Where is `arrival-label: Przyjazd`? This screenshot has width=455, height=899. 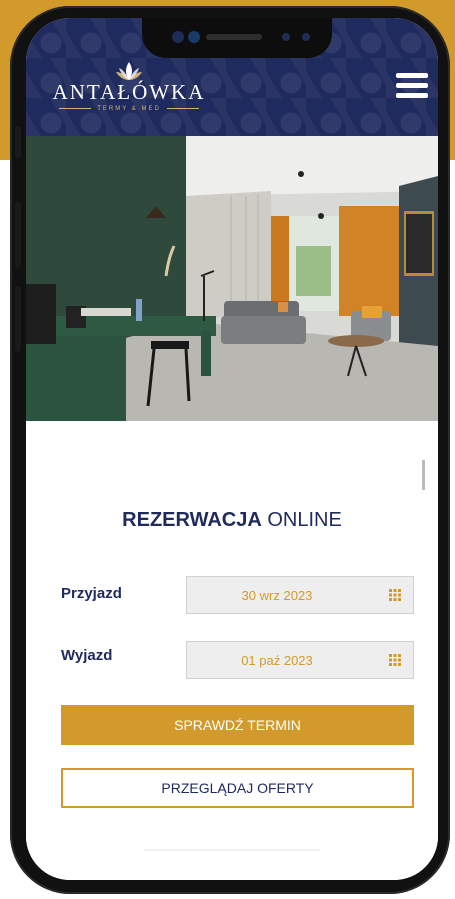 arrival-label: Przyjazd is located at coordinates (91, 593).